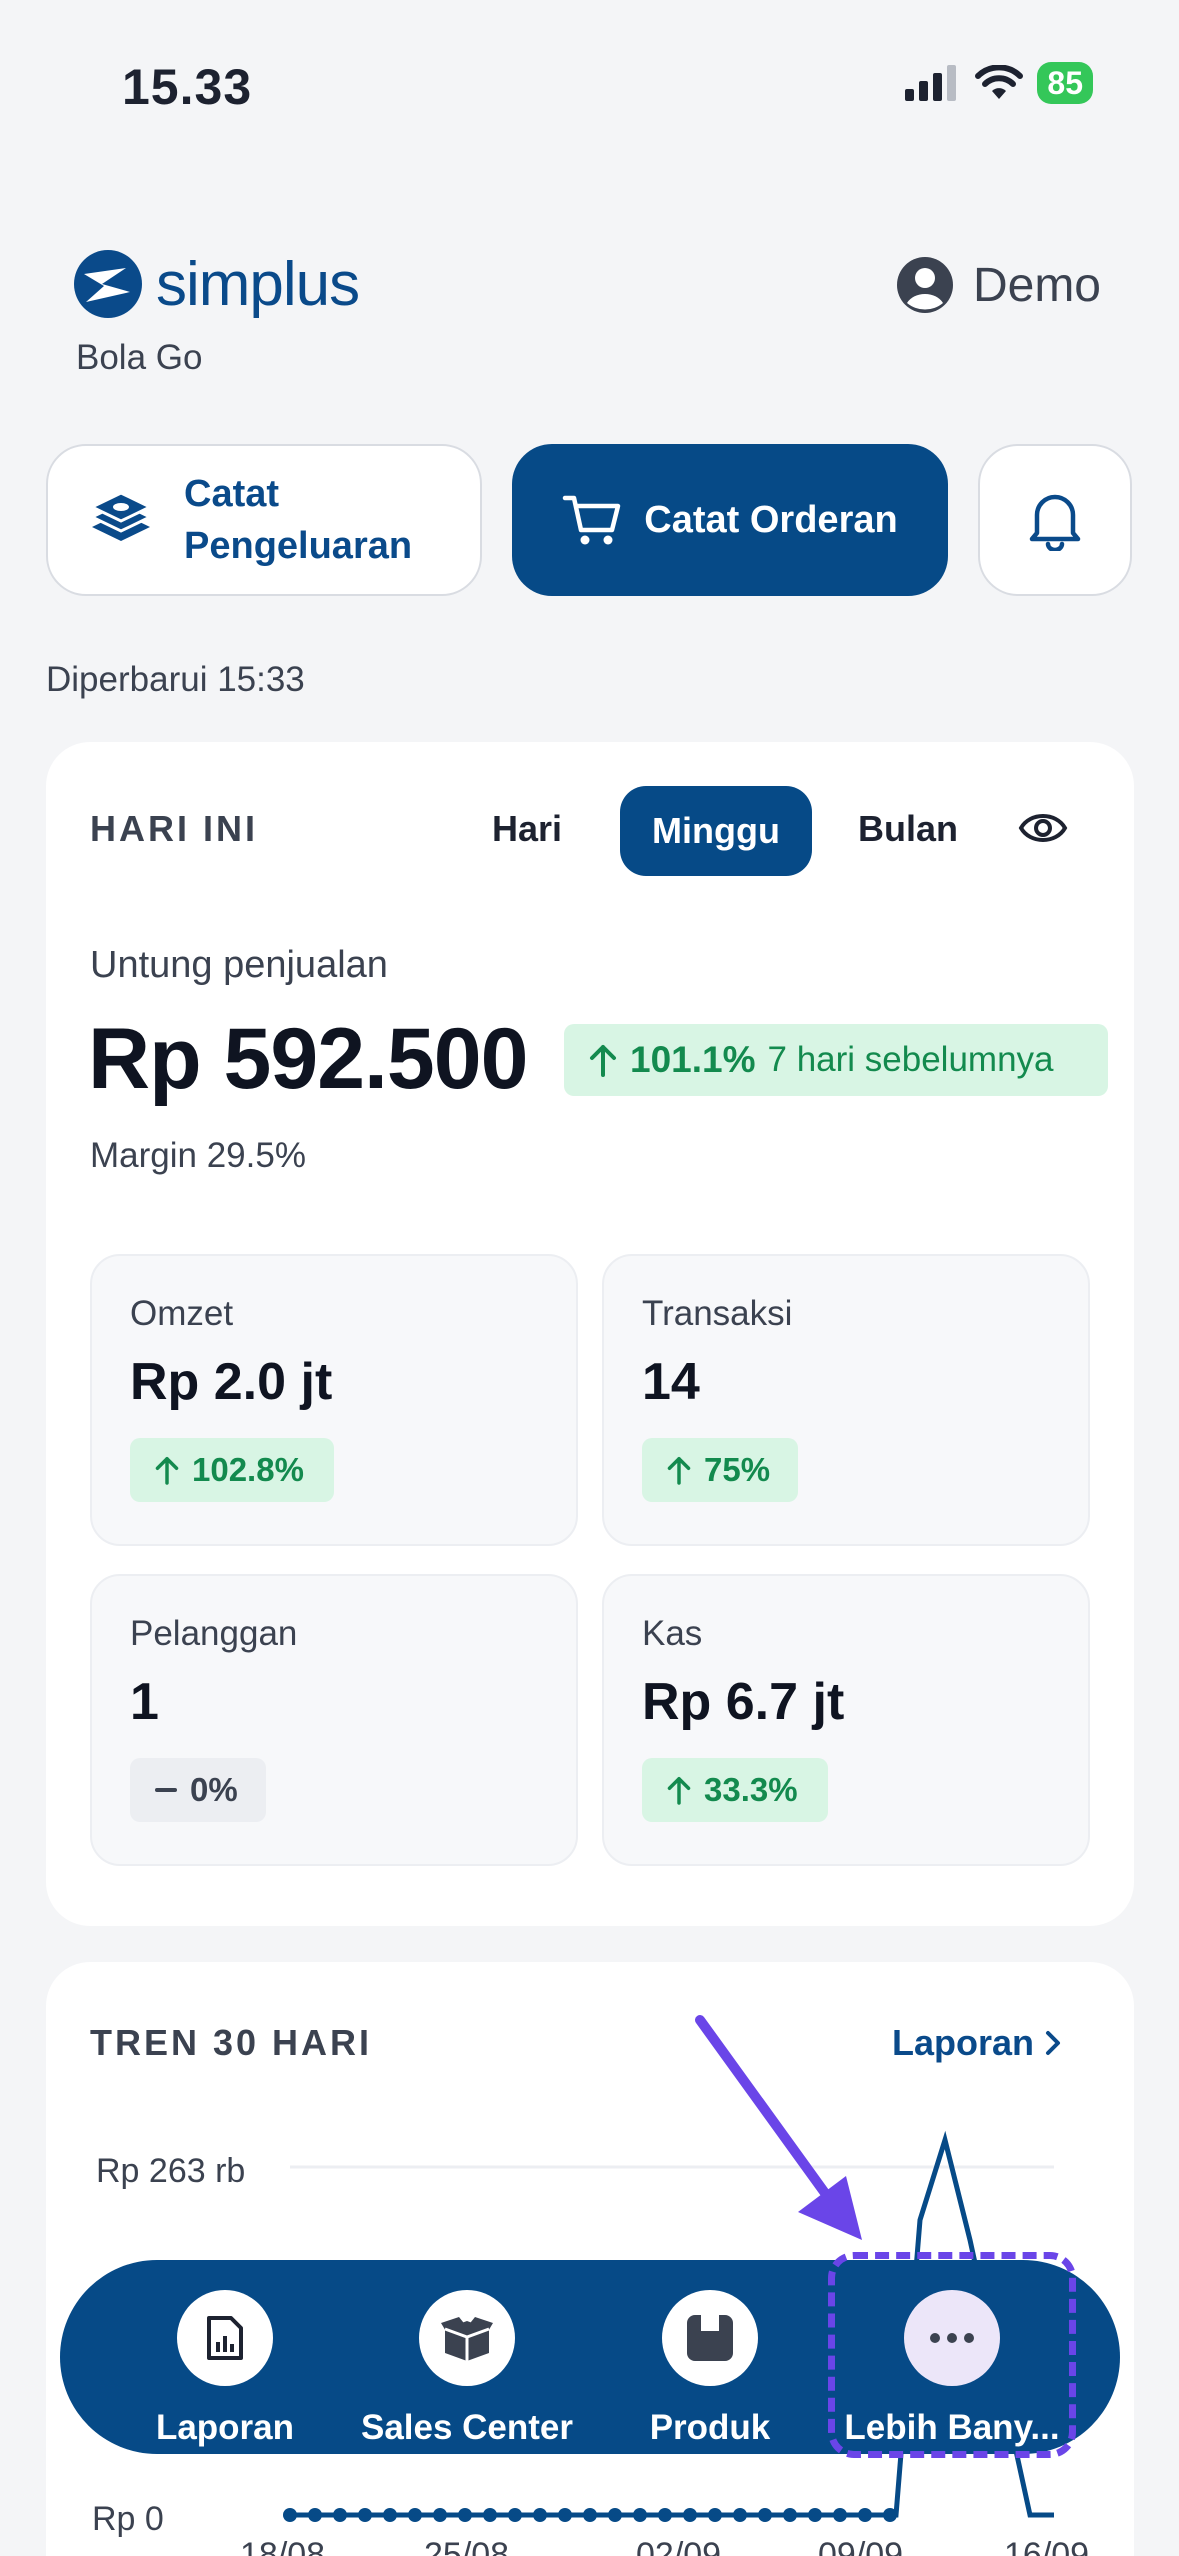 The height and width of the screenshot is (2556, 1179). I want to click on x-axis-label: 18/08, so click(283, 2546).